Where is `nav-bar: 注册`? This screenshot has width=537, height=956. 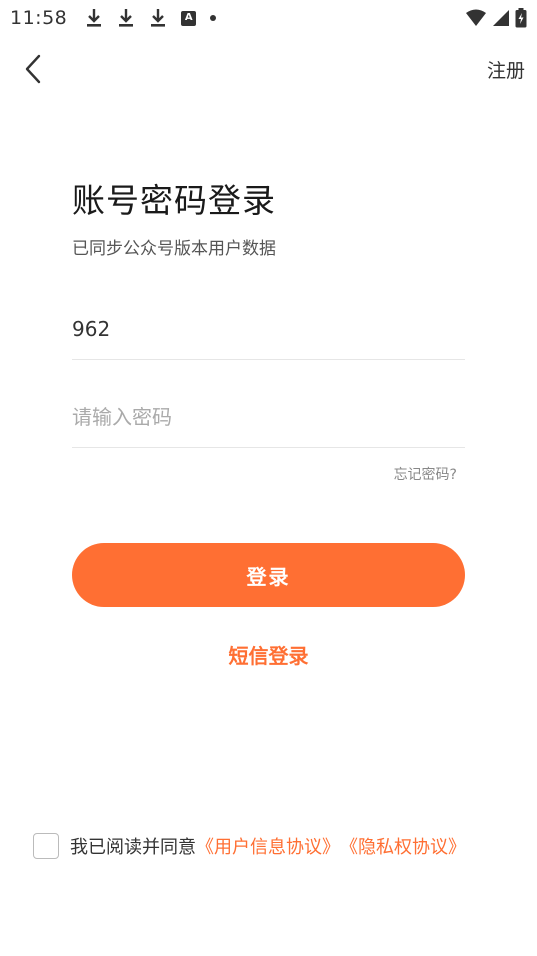
nav-bar: 注册 is located at coordinates (268, 68).